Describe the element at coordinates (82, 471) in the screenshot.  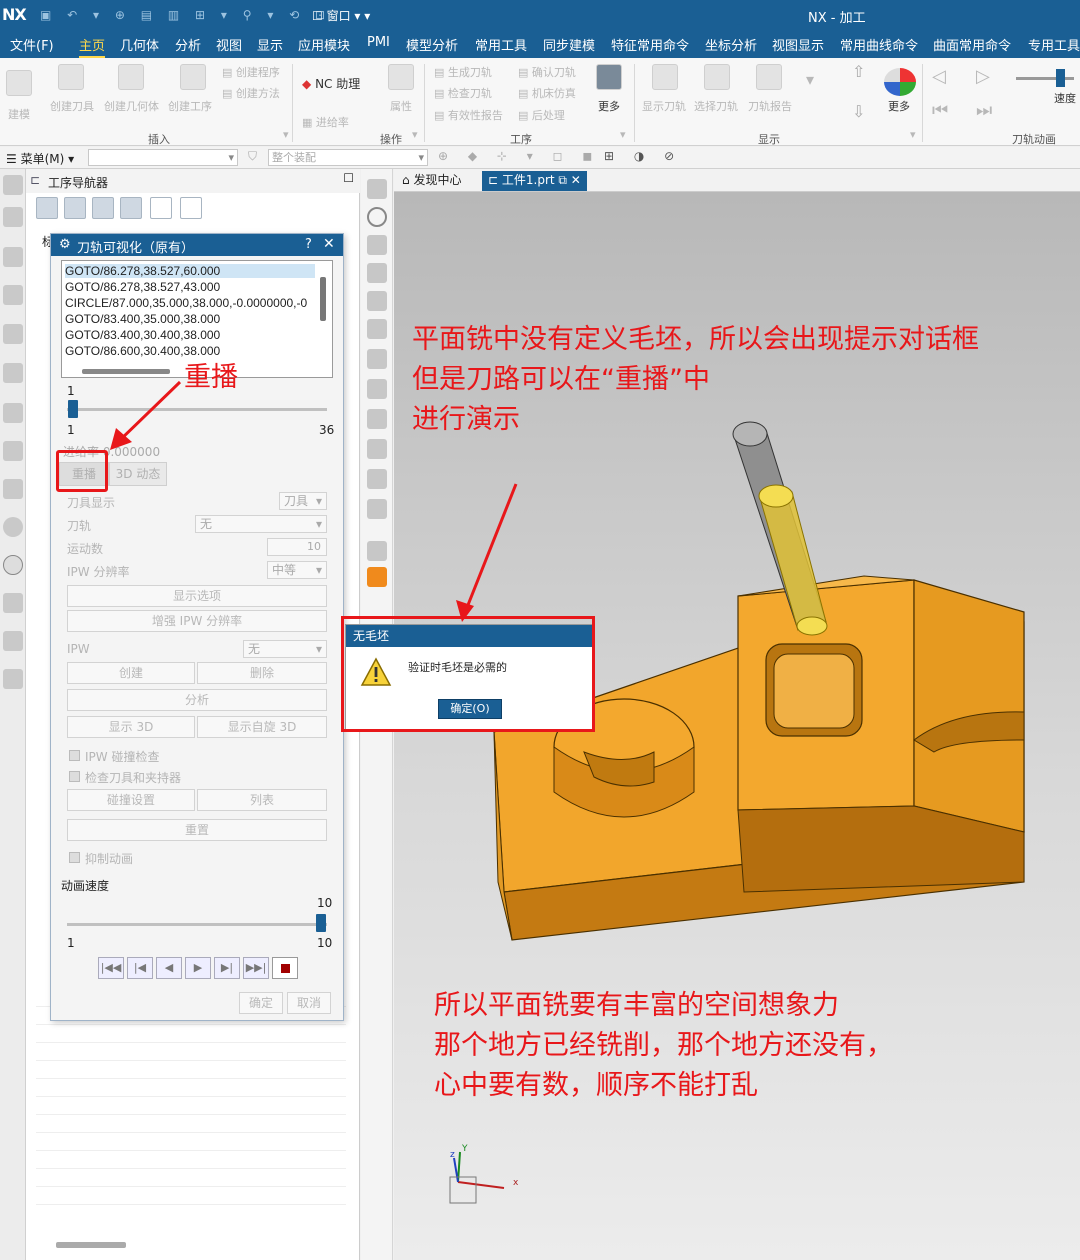
I see `replay-highlight` at that location.